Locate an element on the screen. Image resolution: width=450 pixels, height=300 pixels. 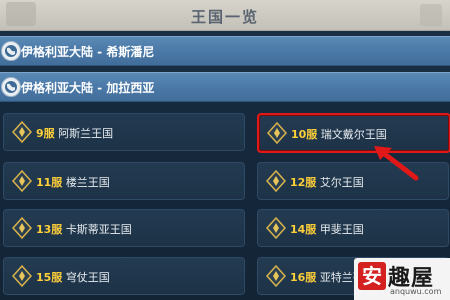
kingdom-name: 卡斯蒂亚王国 is located at coordinates (98, 229).